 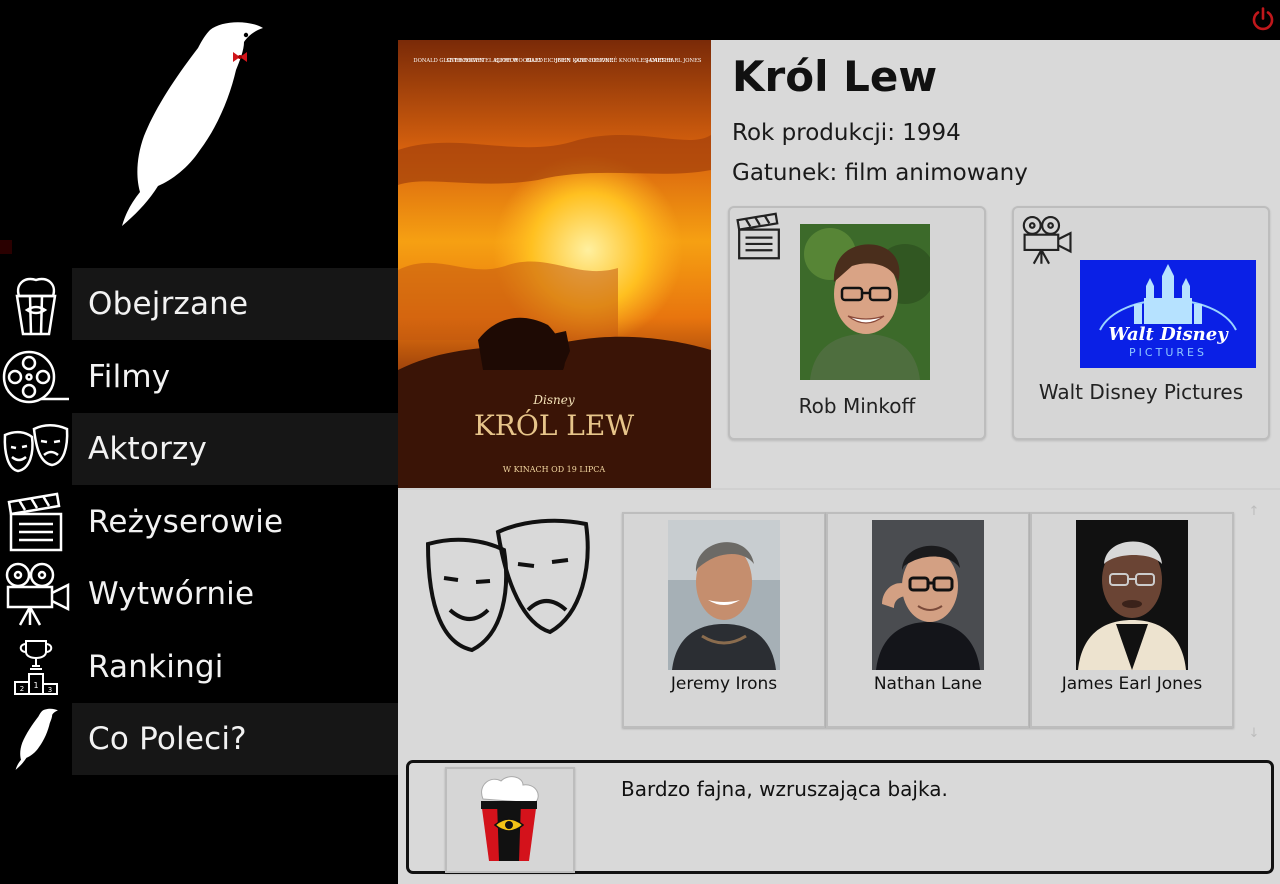 I want to click on director-card: Rob Minkoff, so click(x=857, y=323).